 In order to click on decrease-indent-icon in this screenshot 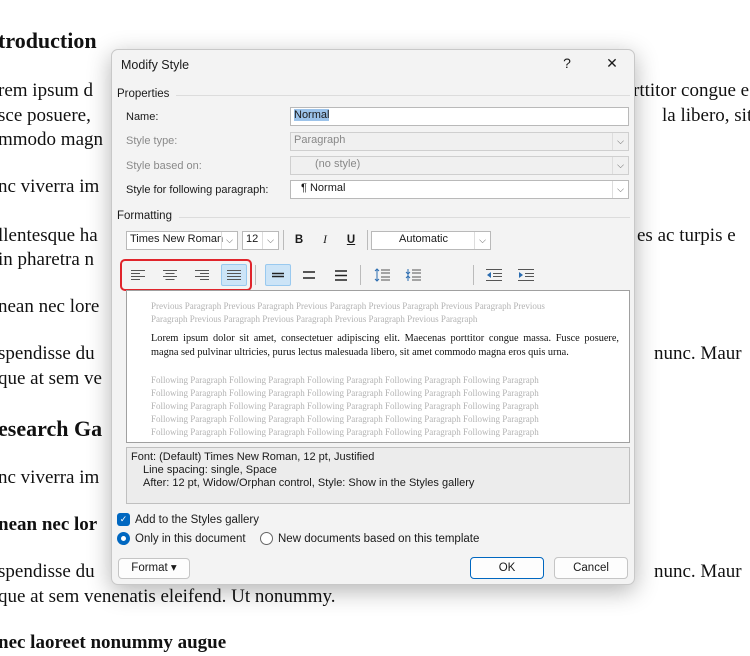, I will do `click(494, 275)`.